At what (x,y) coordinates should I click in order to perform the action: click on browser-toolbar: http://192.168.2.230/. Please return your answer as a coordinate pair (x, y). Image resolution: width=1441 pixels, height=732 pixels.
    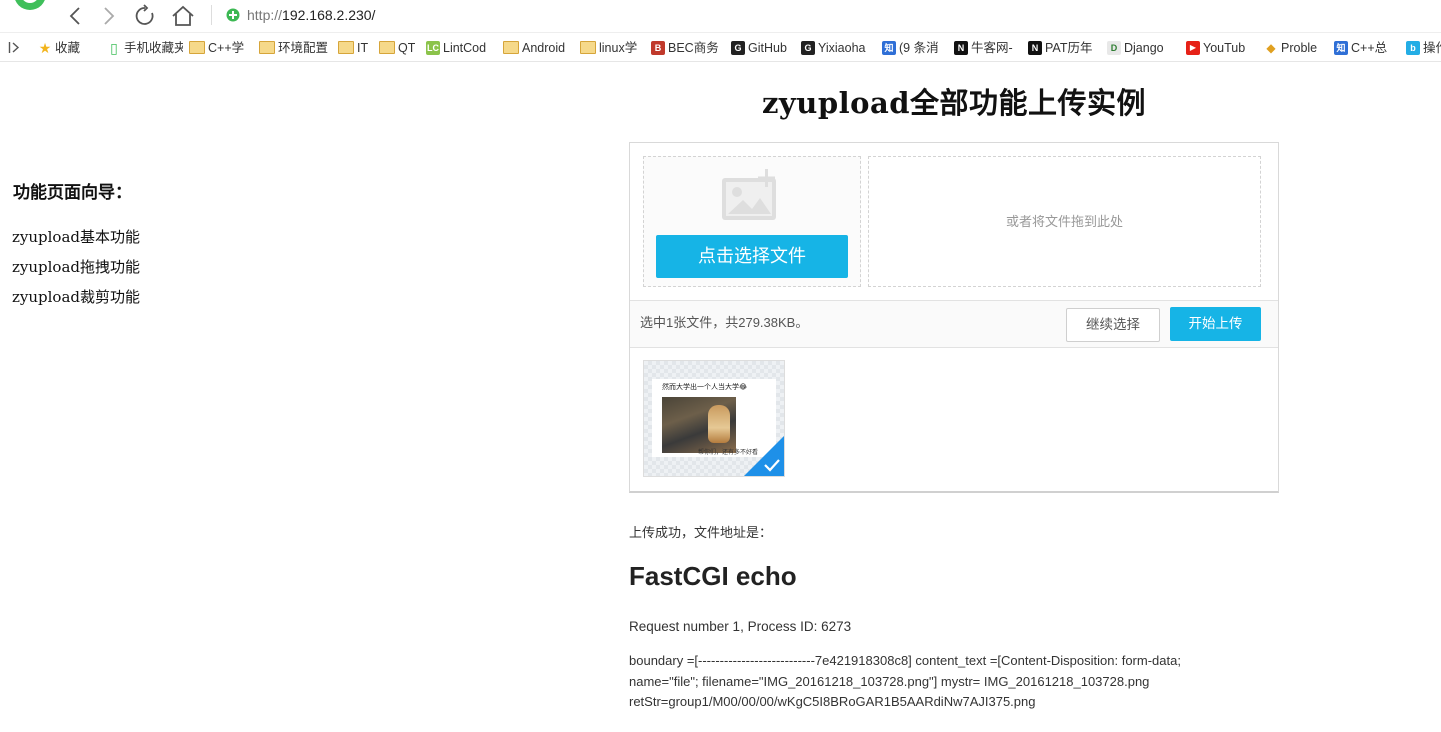
    Looking at the image, I should click on (720, 16).